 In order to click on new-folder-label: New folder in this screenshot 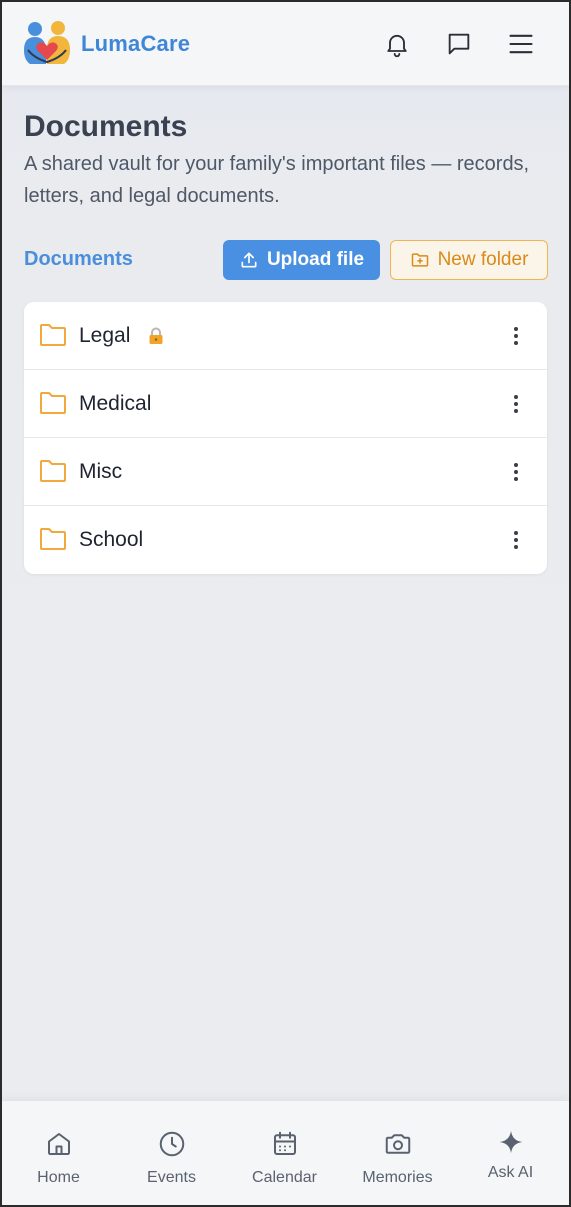, I will do `click(483, 259)`.